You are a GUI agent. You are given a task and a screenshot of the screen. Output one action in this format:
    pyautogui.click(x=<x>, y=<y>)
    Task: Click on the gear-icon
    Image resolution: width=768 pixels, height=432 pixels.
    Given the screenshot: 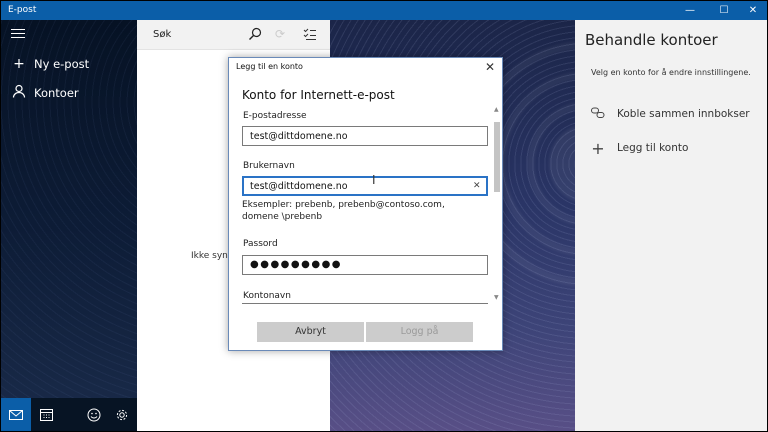 What is the action you would take?
    pyautogui.click(x=122, y=414)
    